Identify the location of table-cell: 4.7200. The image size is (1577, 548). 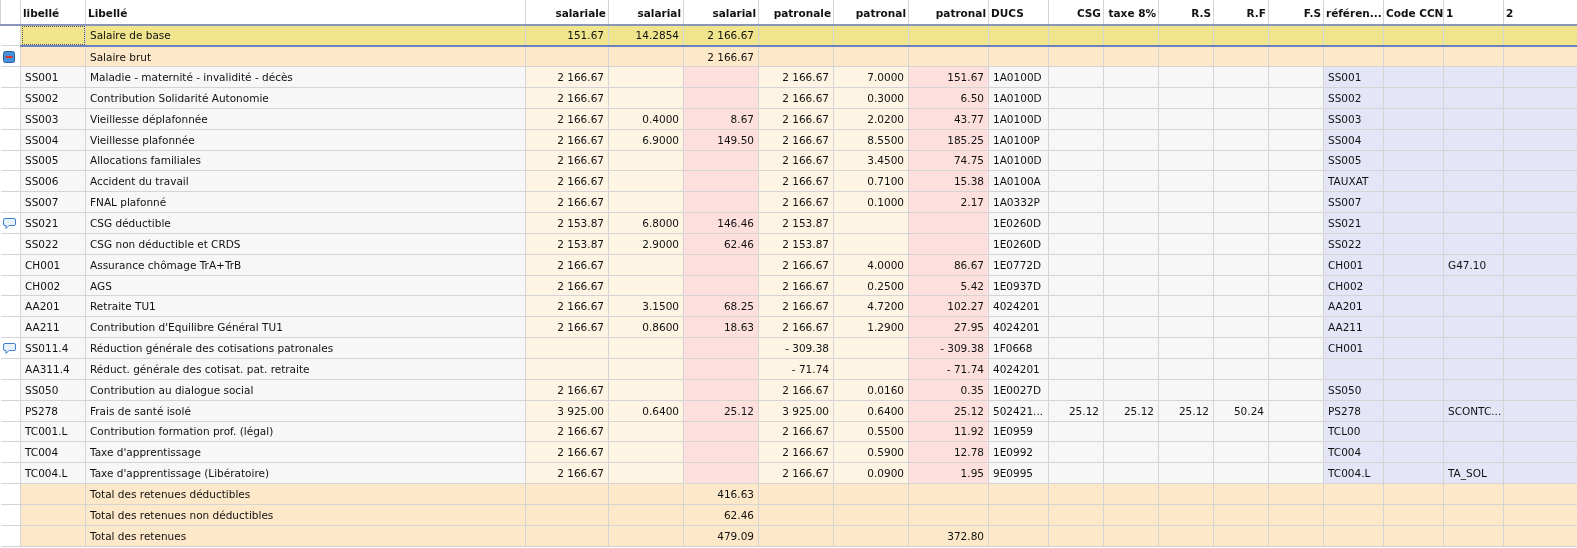
(885, 306).